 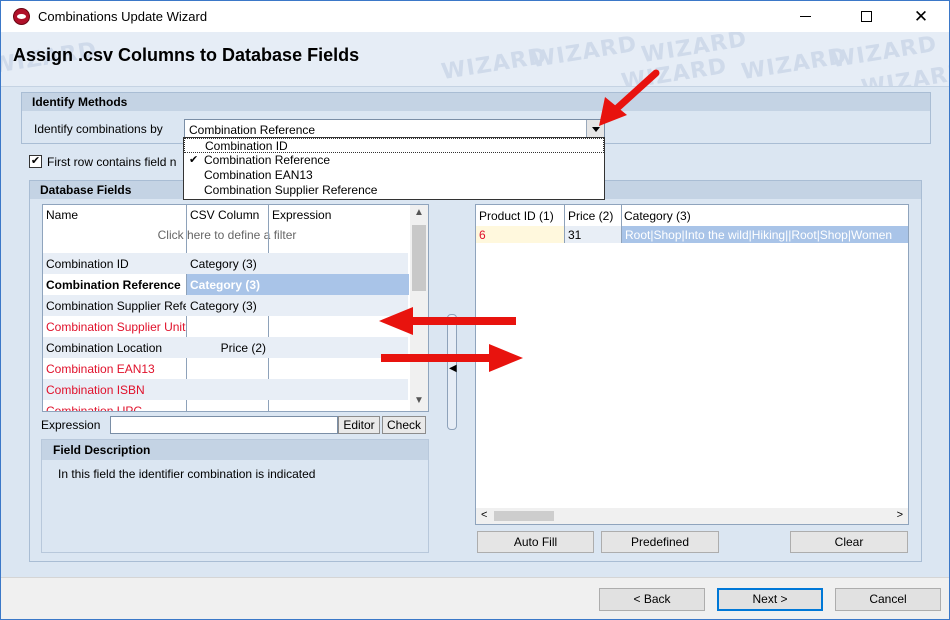 What do you see at coordinates (104, 348) in the screenshot?
I see `field-name: Combination Location` at bounding box center [104, 348].